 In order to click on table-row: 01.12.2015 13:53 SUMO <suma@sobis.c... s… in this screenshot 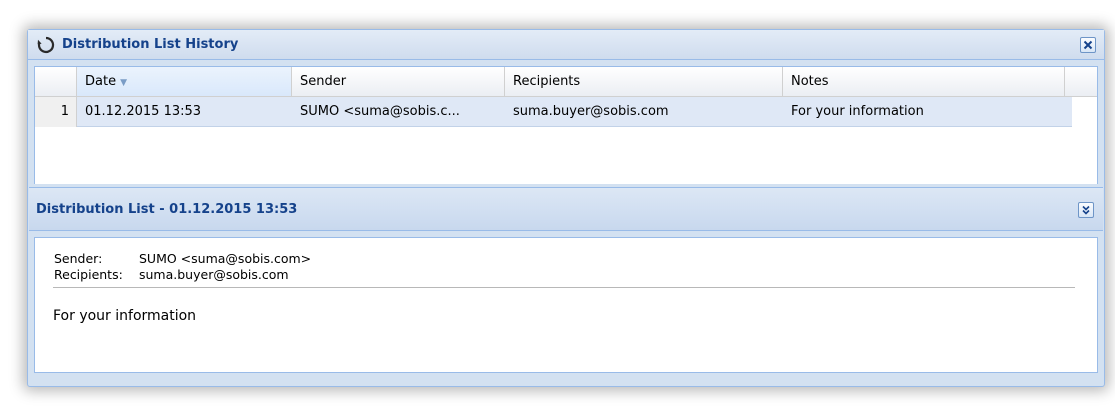, I will do `click(574, 112)`.